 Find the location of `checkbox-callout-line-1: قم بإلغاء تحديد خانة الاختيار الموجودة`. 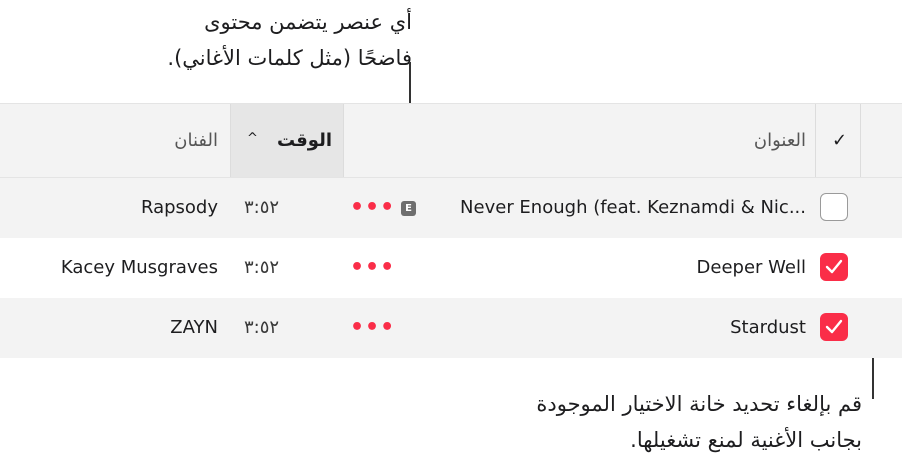

checkbox-callout-line-1: قم بإلغاء تحديد خانة الاختيار الموجودة is located at coordinates (699, 404).